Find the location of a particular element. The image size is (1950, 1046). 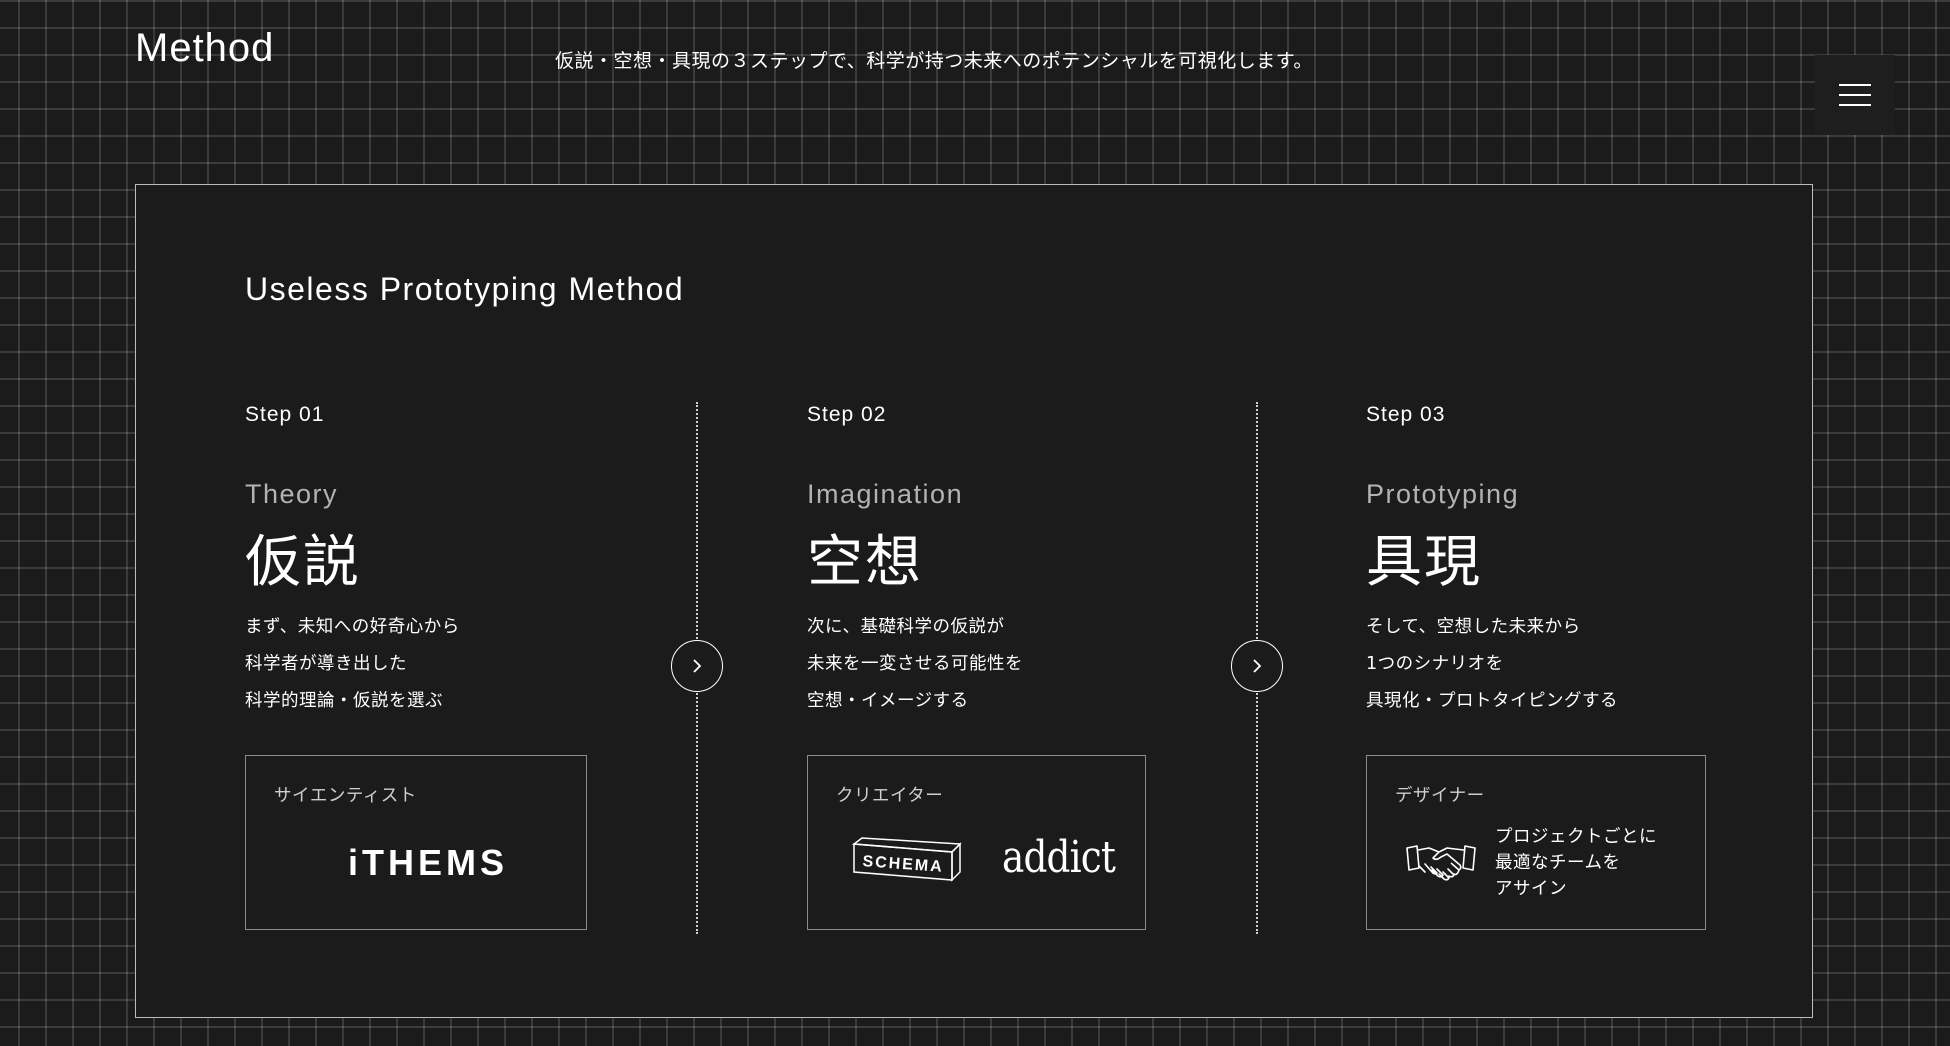

page-tagline: 仮説・空想・具現の３ステップで、科学が持つ未来へのポテンシャルを可視化します。 is located at coordinates (934, 61).